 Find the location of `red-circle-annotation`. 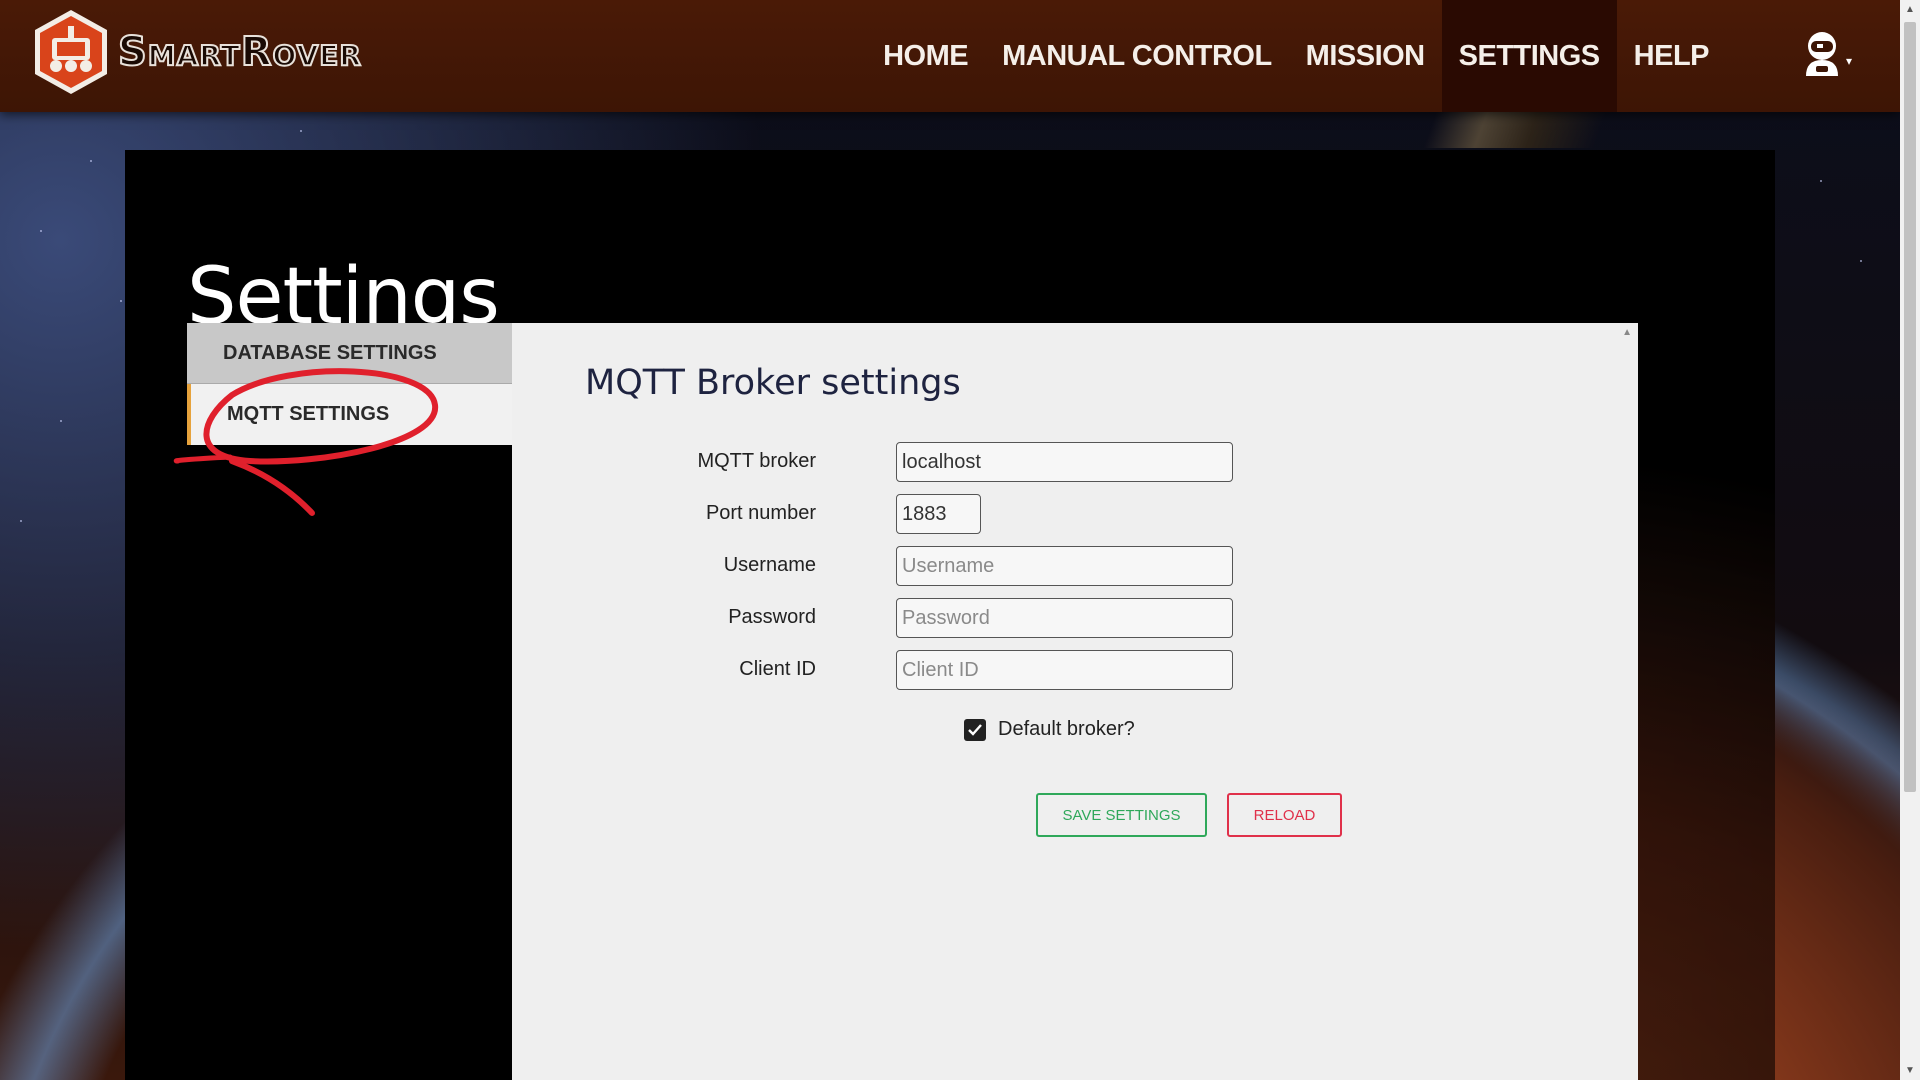

red-circle-annotation is located at coordinates (306, 442).